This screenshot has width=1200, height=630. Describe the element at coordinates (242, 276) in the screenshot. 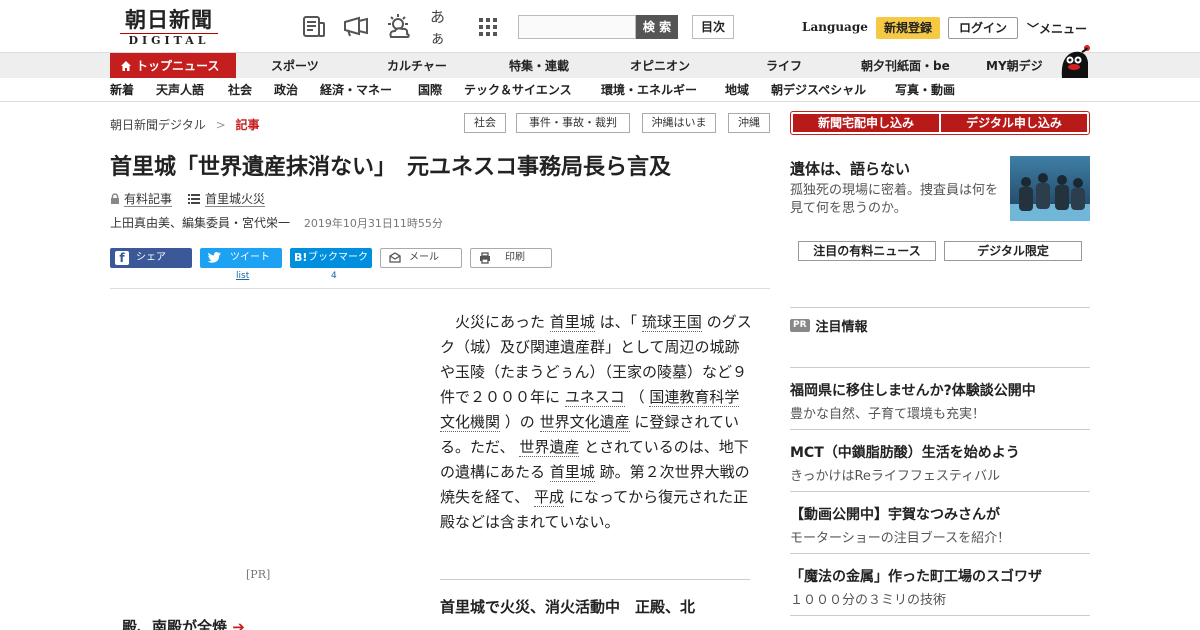

I see `twitter-count: list` at that location.